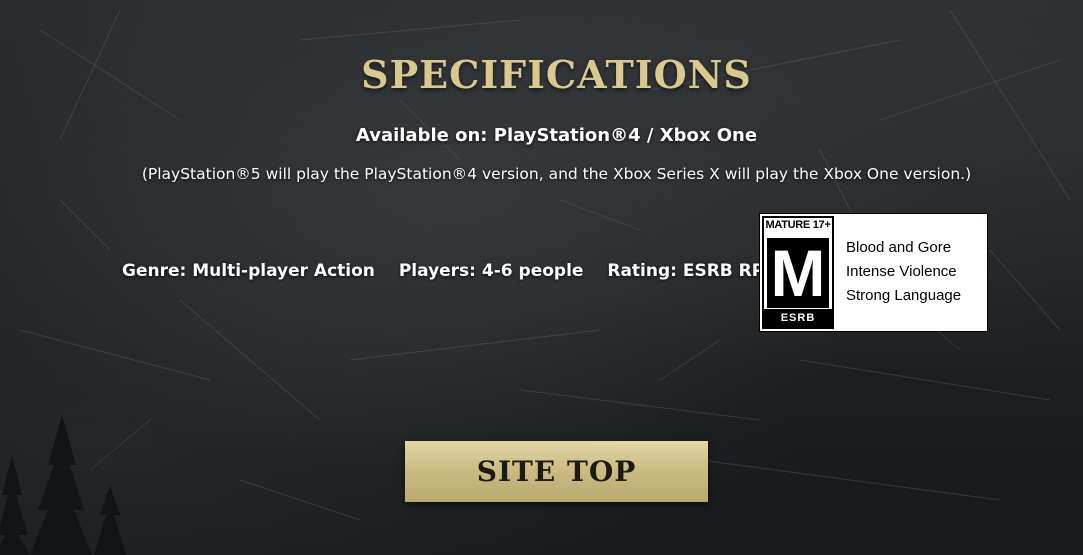 Image resolution: width=1083 pixels, height=555 pixels. I want to click on players-text: Players: 4-6 people, so click(491, 271).